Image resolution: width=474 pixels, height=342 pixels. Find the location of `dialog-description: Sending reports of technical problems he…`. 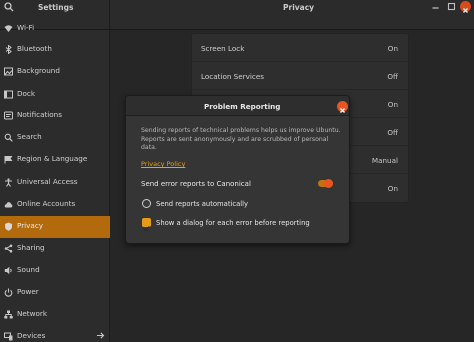

dialog-description: Sending reports of technical problems he… is located at coordinates (241, 139).